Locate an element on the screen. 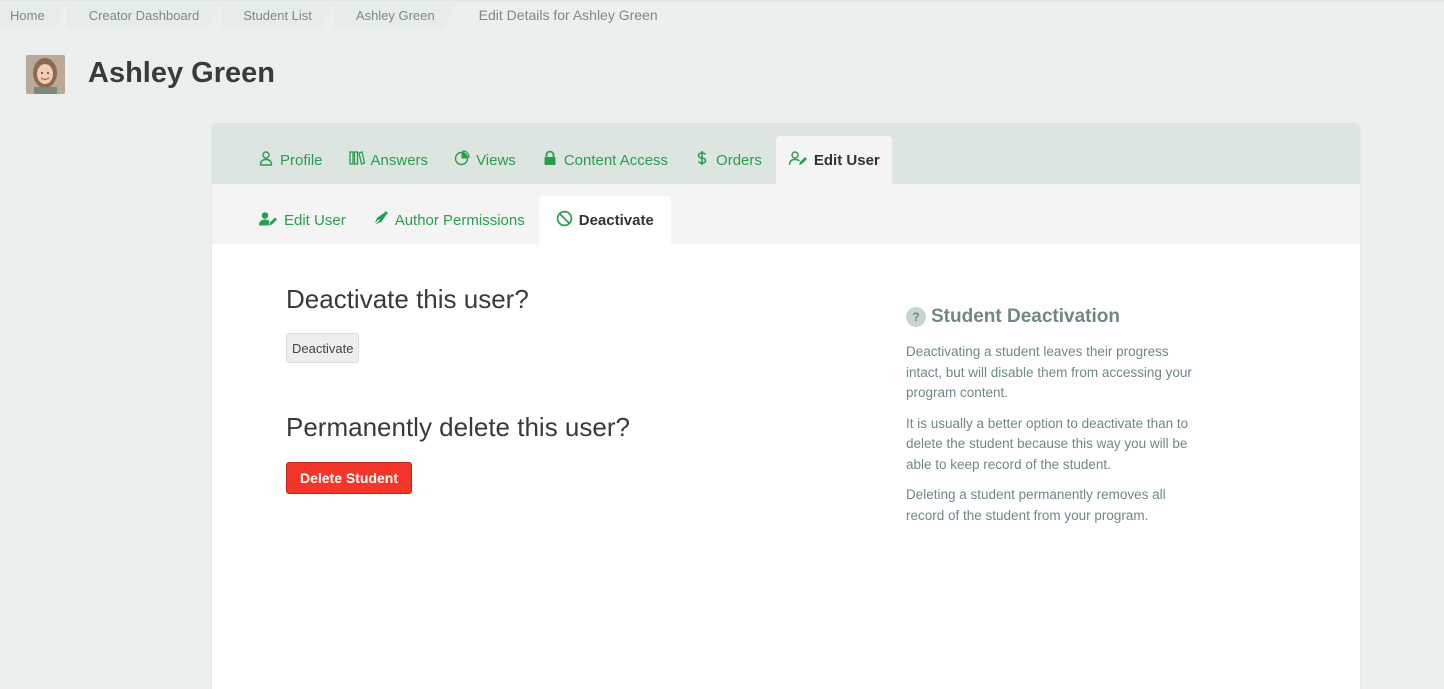 The image size is (1444, 689). tab-label: Content Access is located at coordinates (616, 160).